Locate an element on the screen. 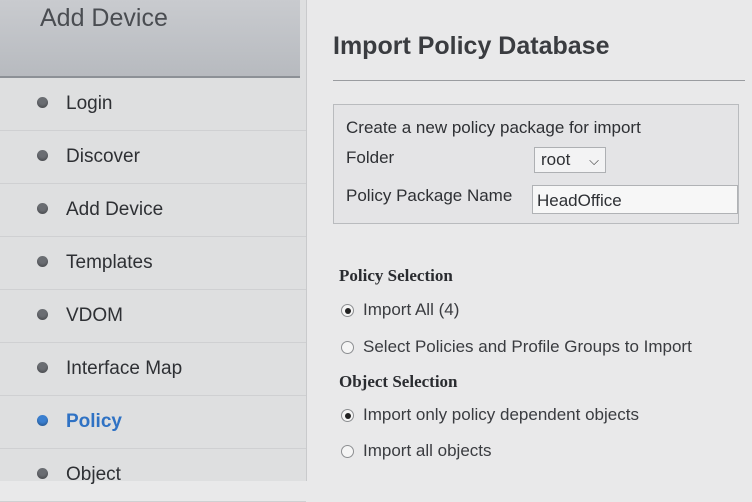 The height and width of the screenshot is (502, 752). sidebar-item-label: Login is located at coordinates (89, 103).